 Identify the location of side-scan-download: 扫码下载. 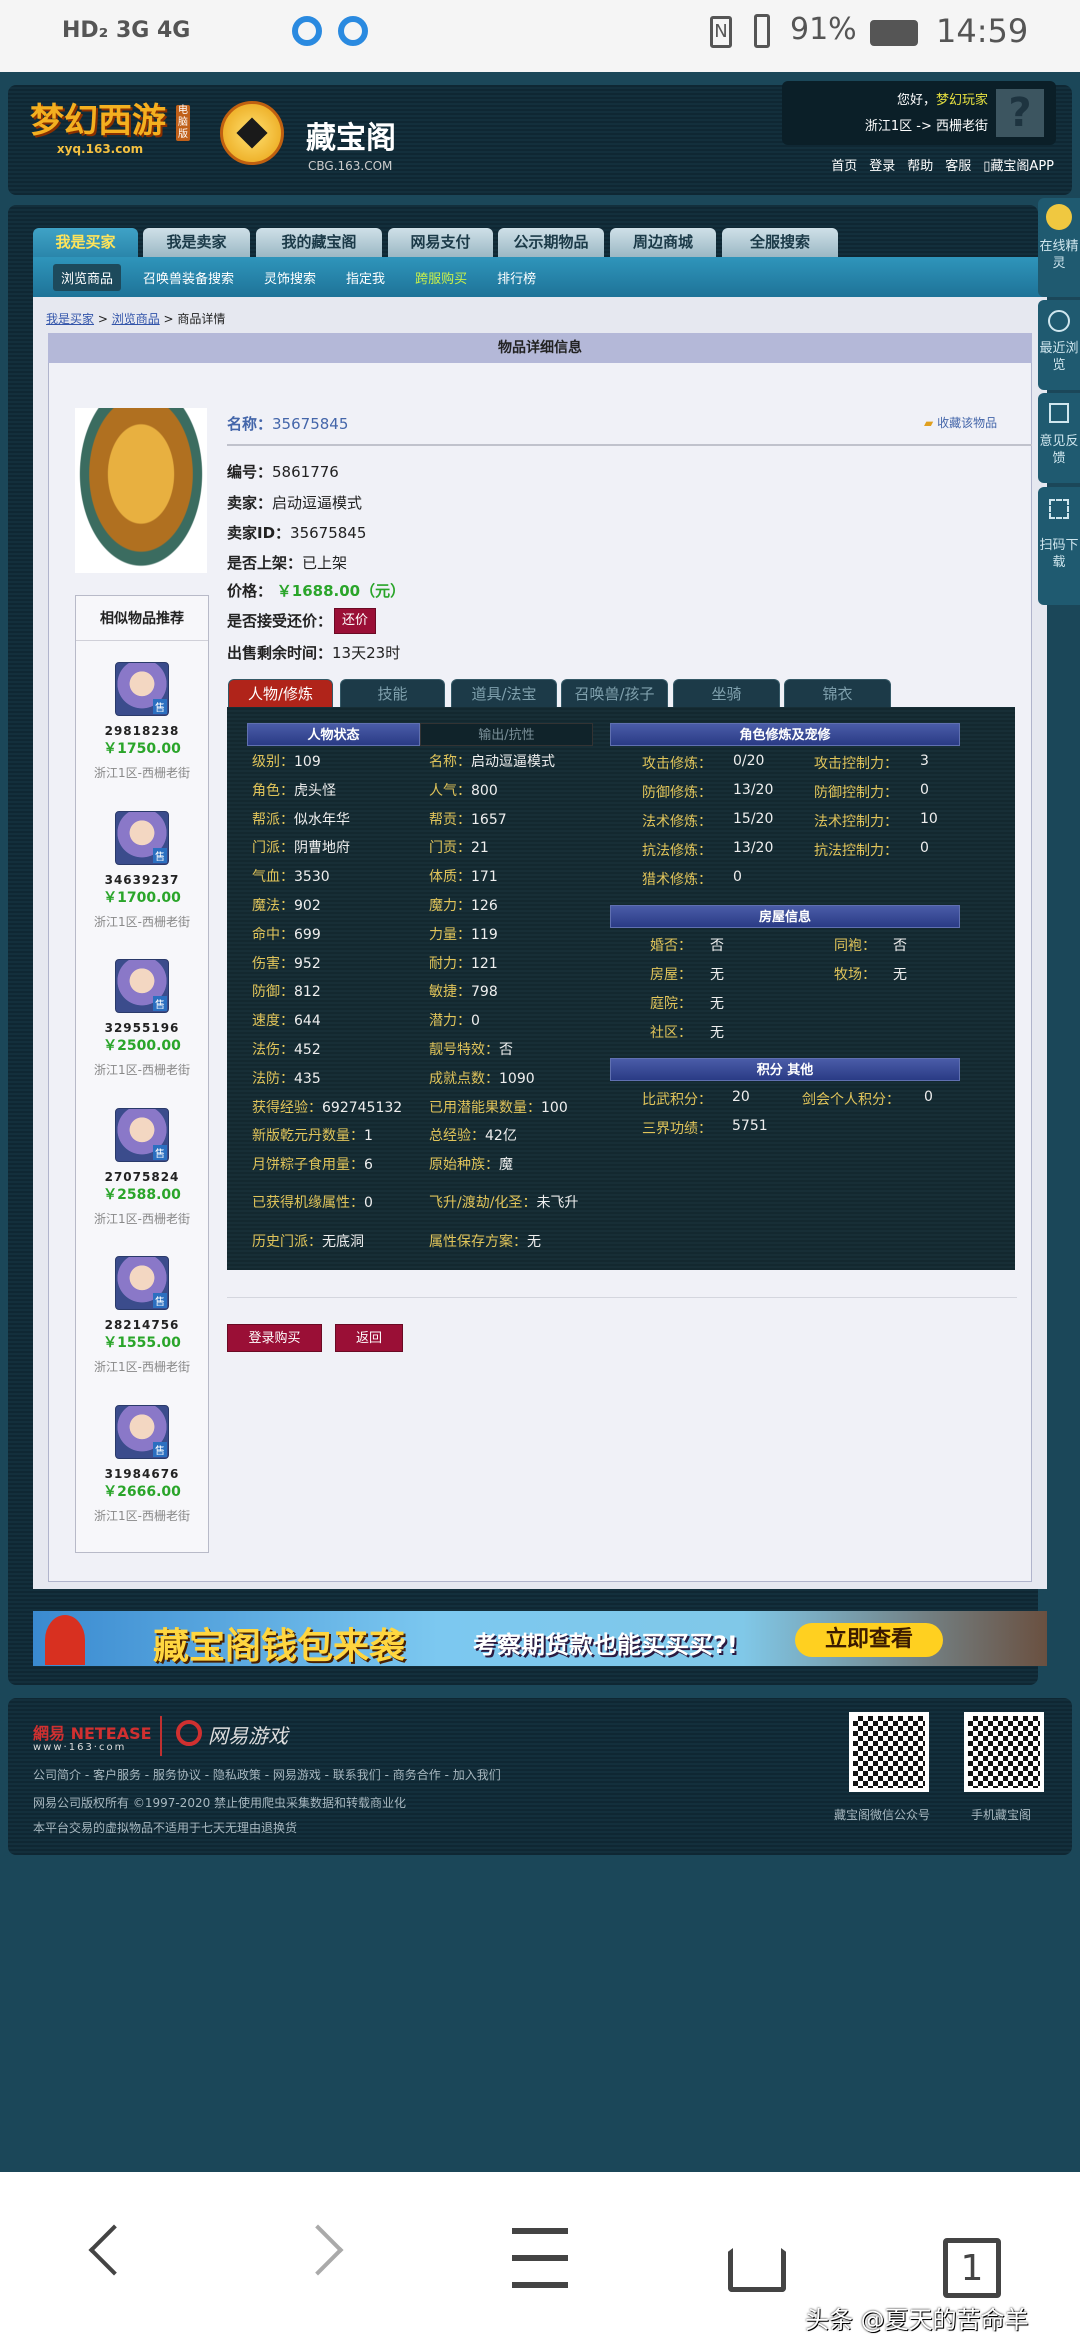
(1059, 546).